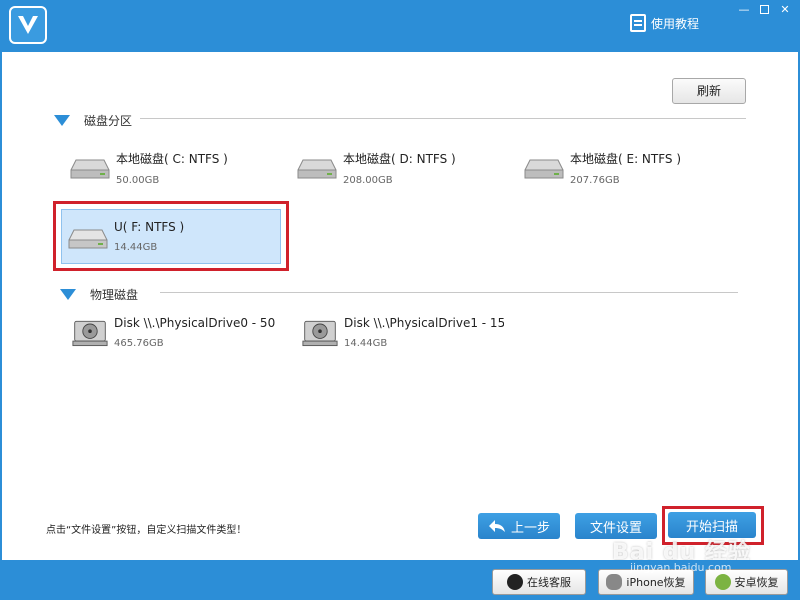  Describe the element at coordinates (424, 323) in the screenshot. I see `physical-disk-name: Disk \\.\PhysicalDrive1 - 15 (` at that location.